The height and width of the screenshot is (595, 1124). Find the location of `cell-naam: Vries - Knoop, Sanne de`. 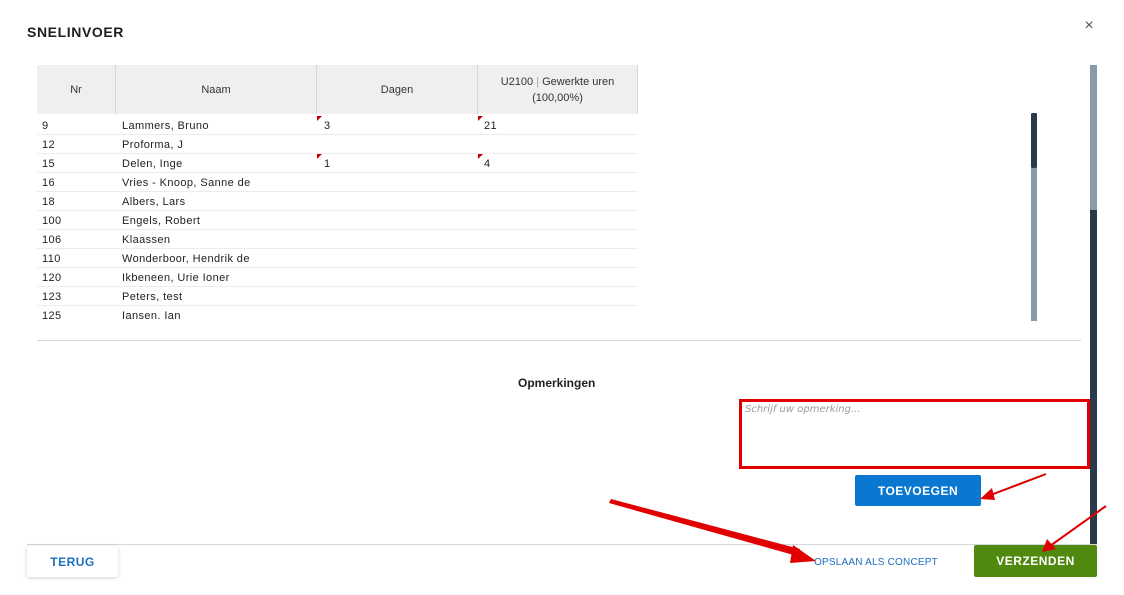

cell-naam: Vries - Knoop, Sanne de is located at coordinates (186, 183).